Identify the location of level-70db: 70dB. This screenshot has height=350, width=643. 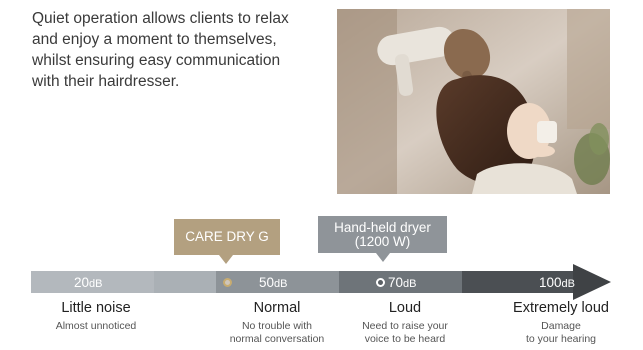
(402, 282).